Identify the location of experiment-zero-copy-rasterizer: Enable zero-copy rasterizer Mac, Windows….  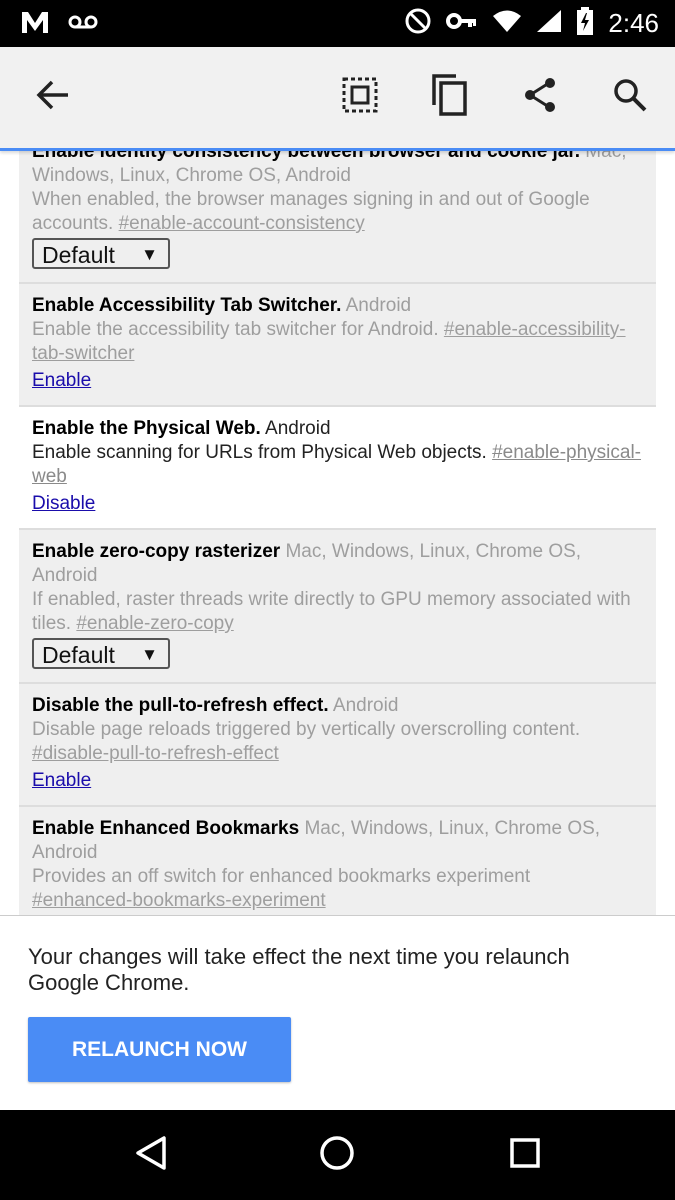
(337, 607).